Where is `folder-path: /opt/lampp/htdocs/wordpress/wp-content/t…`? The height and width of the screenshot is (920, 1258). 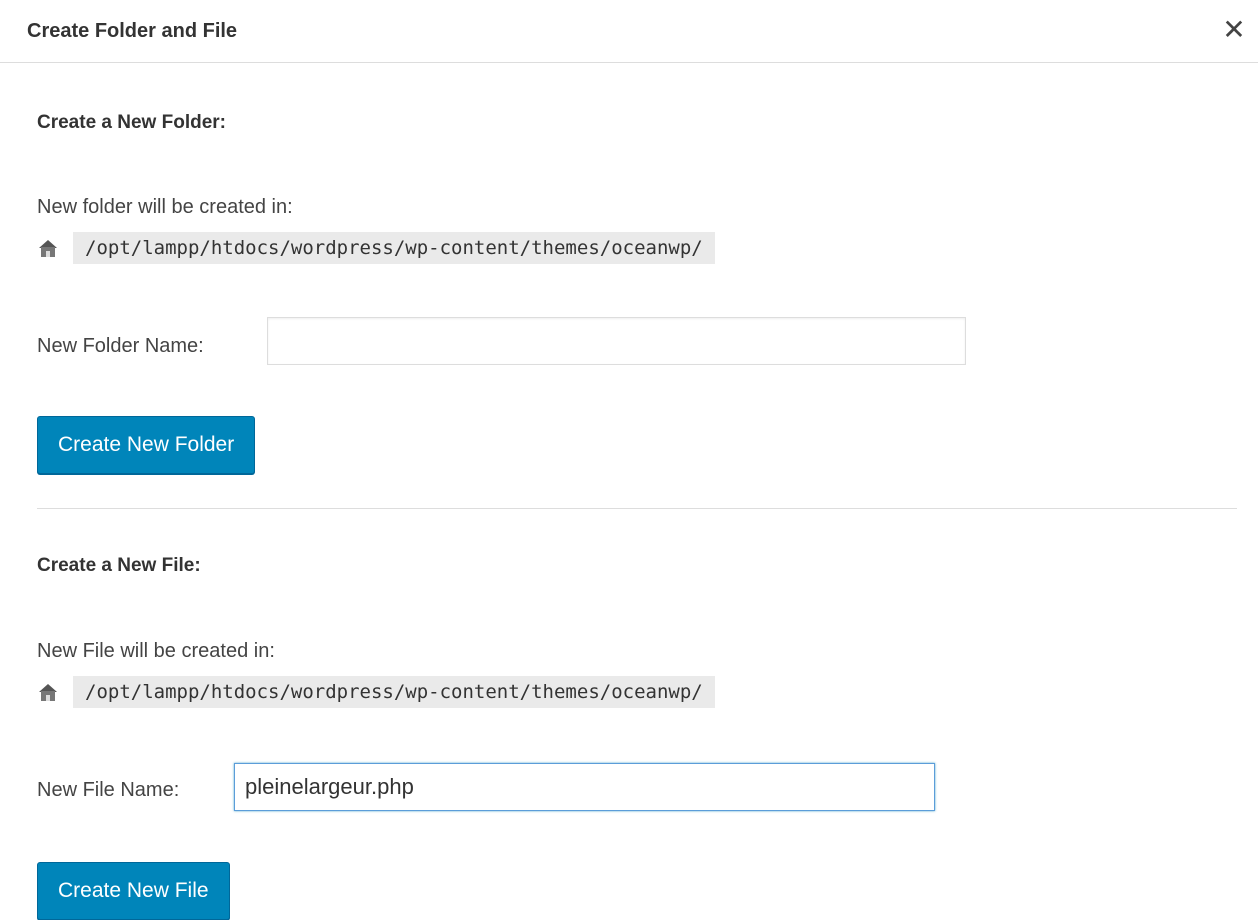 folder-path: /opt/lampp/htdocs/wordpress/wp-content/t… is located at coordinates (394, 248).